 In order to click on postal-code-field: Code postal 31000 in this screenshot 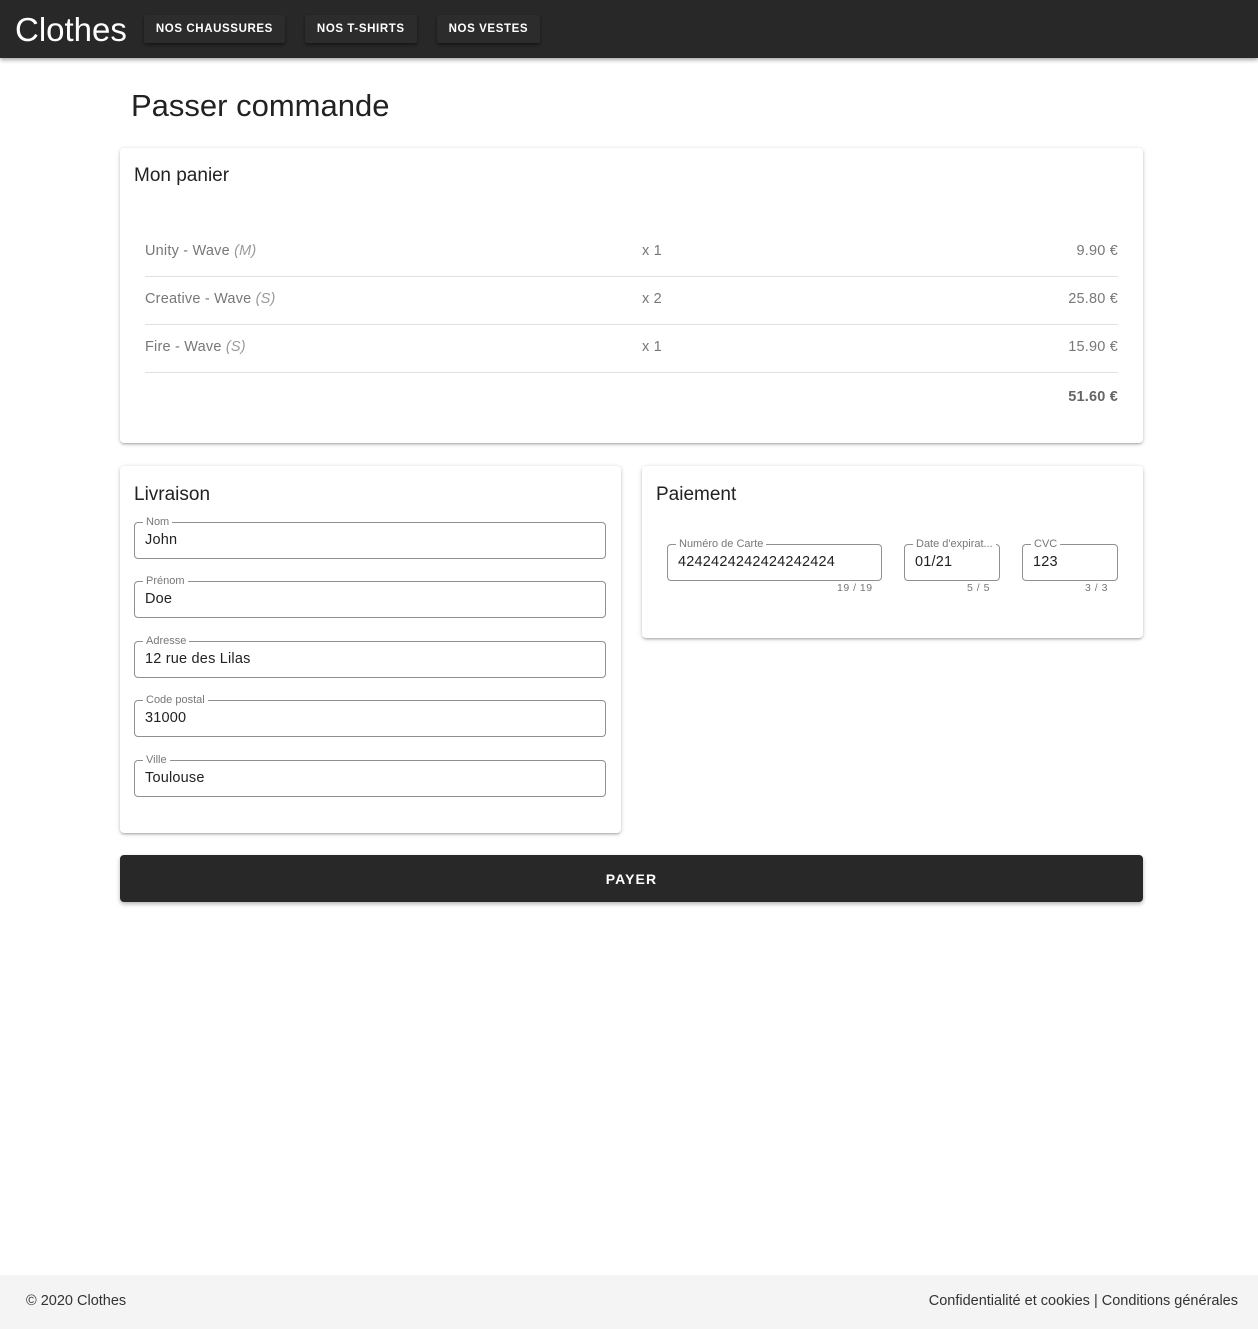, I will do `click(370, 715)`.